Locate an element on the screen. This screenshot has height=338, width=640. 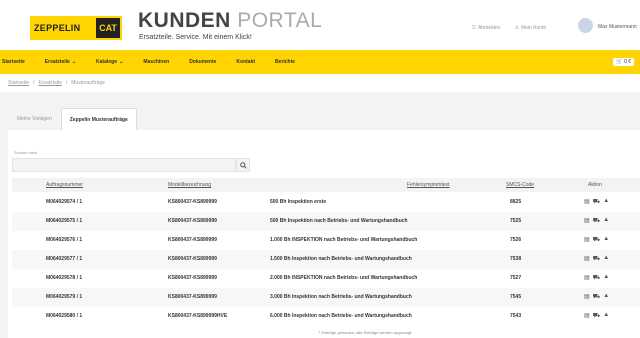
nav-berichte: Berichte is located at coordinates (285, 62).